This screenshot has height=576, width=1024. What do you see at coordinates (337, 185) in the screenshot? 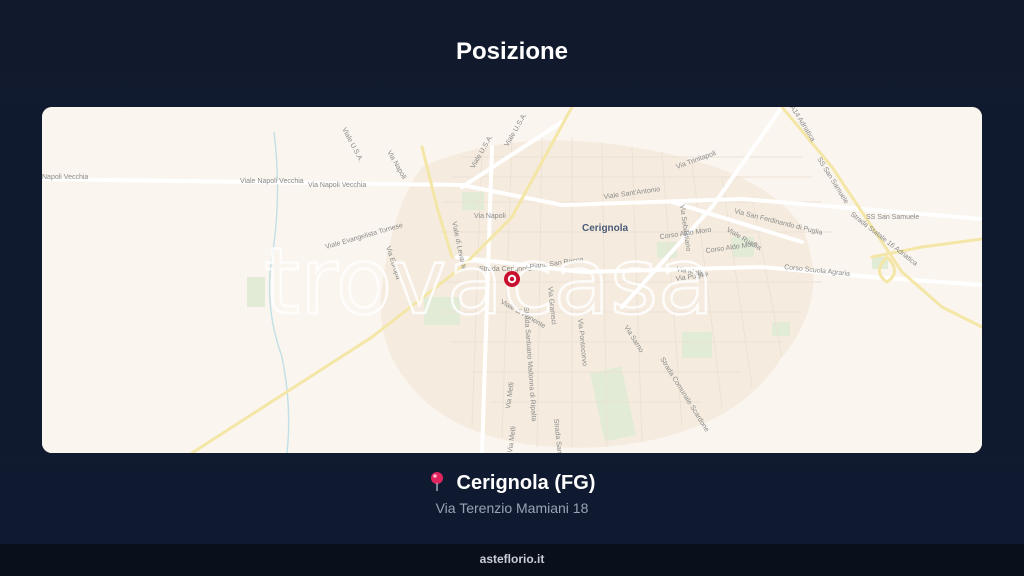
I see `street-label: Via Napoli Vecchia` at bounding box center [337, 185].